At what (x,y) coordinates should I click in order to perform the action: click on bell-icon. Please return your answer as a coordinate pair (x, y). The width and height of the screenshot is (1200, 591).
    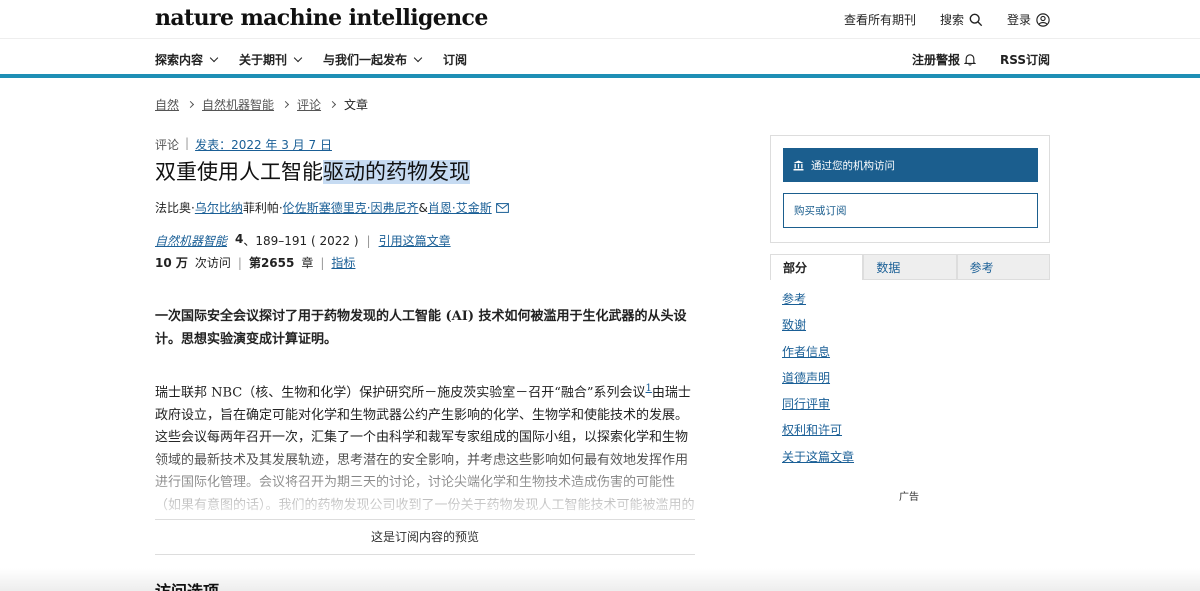
    Looking at the image, I should click on (970, 60).